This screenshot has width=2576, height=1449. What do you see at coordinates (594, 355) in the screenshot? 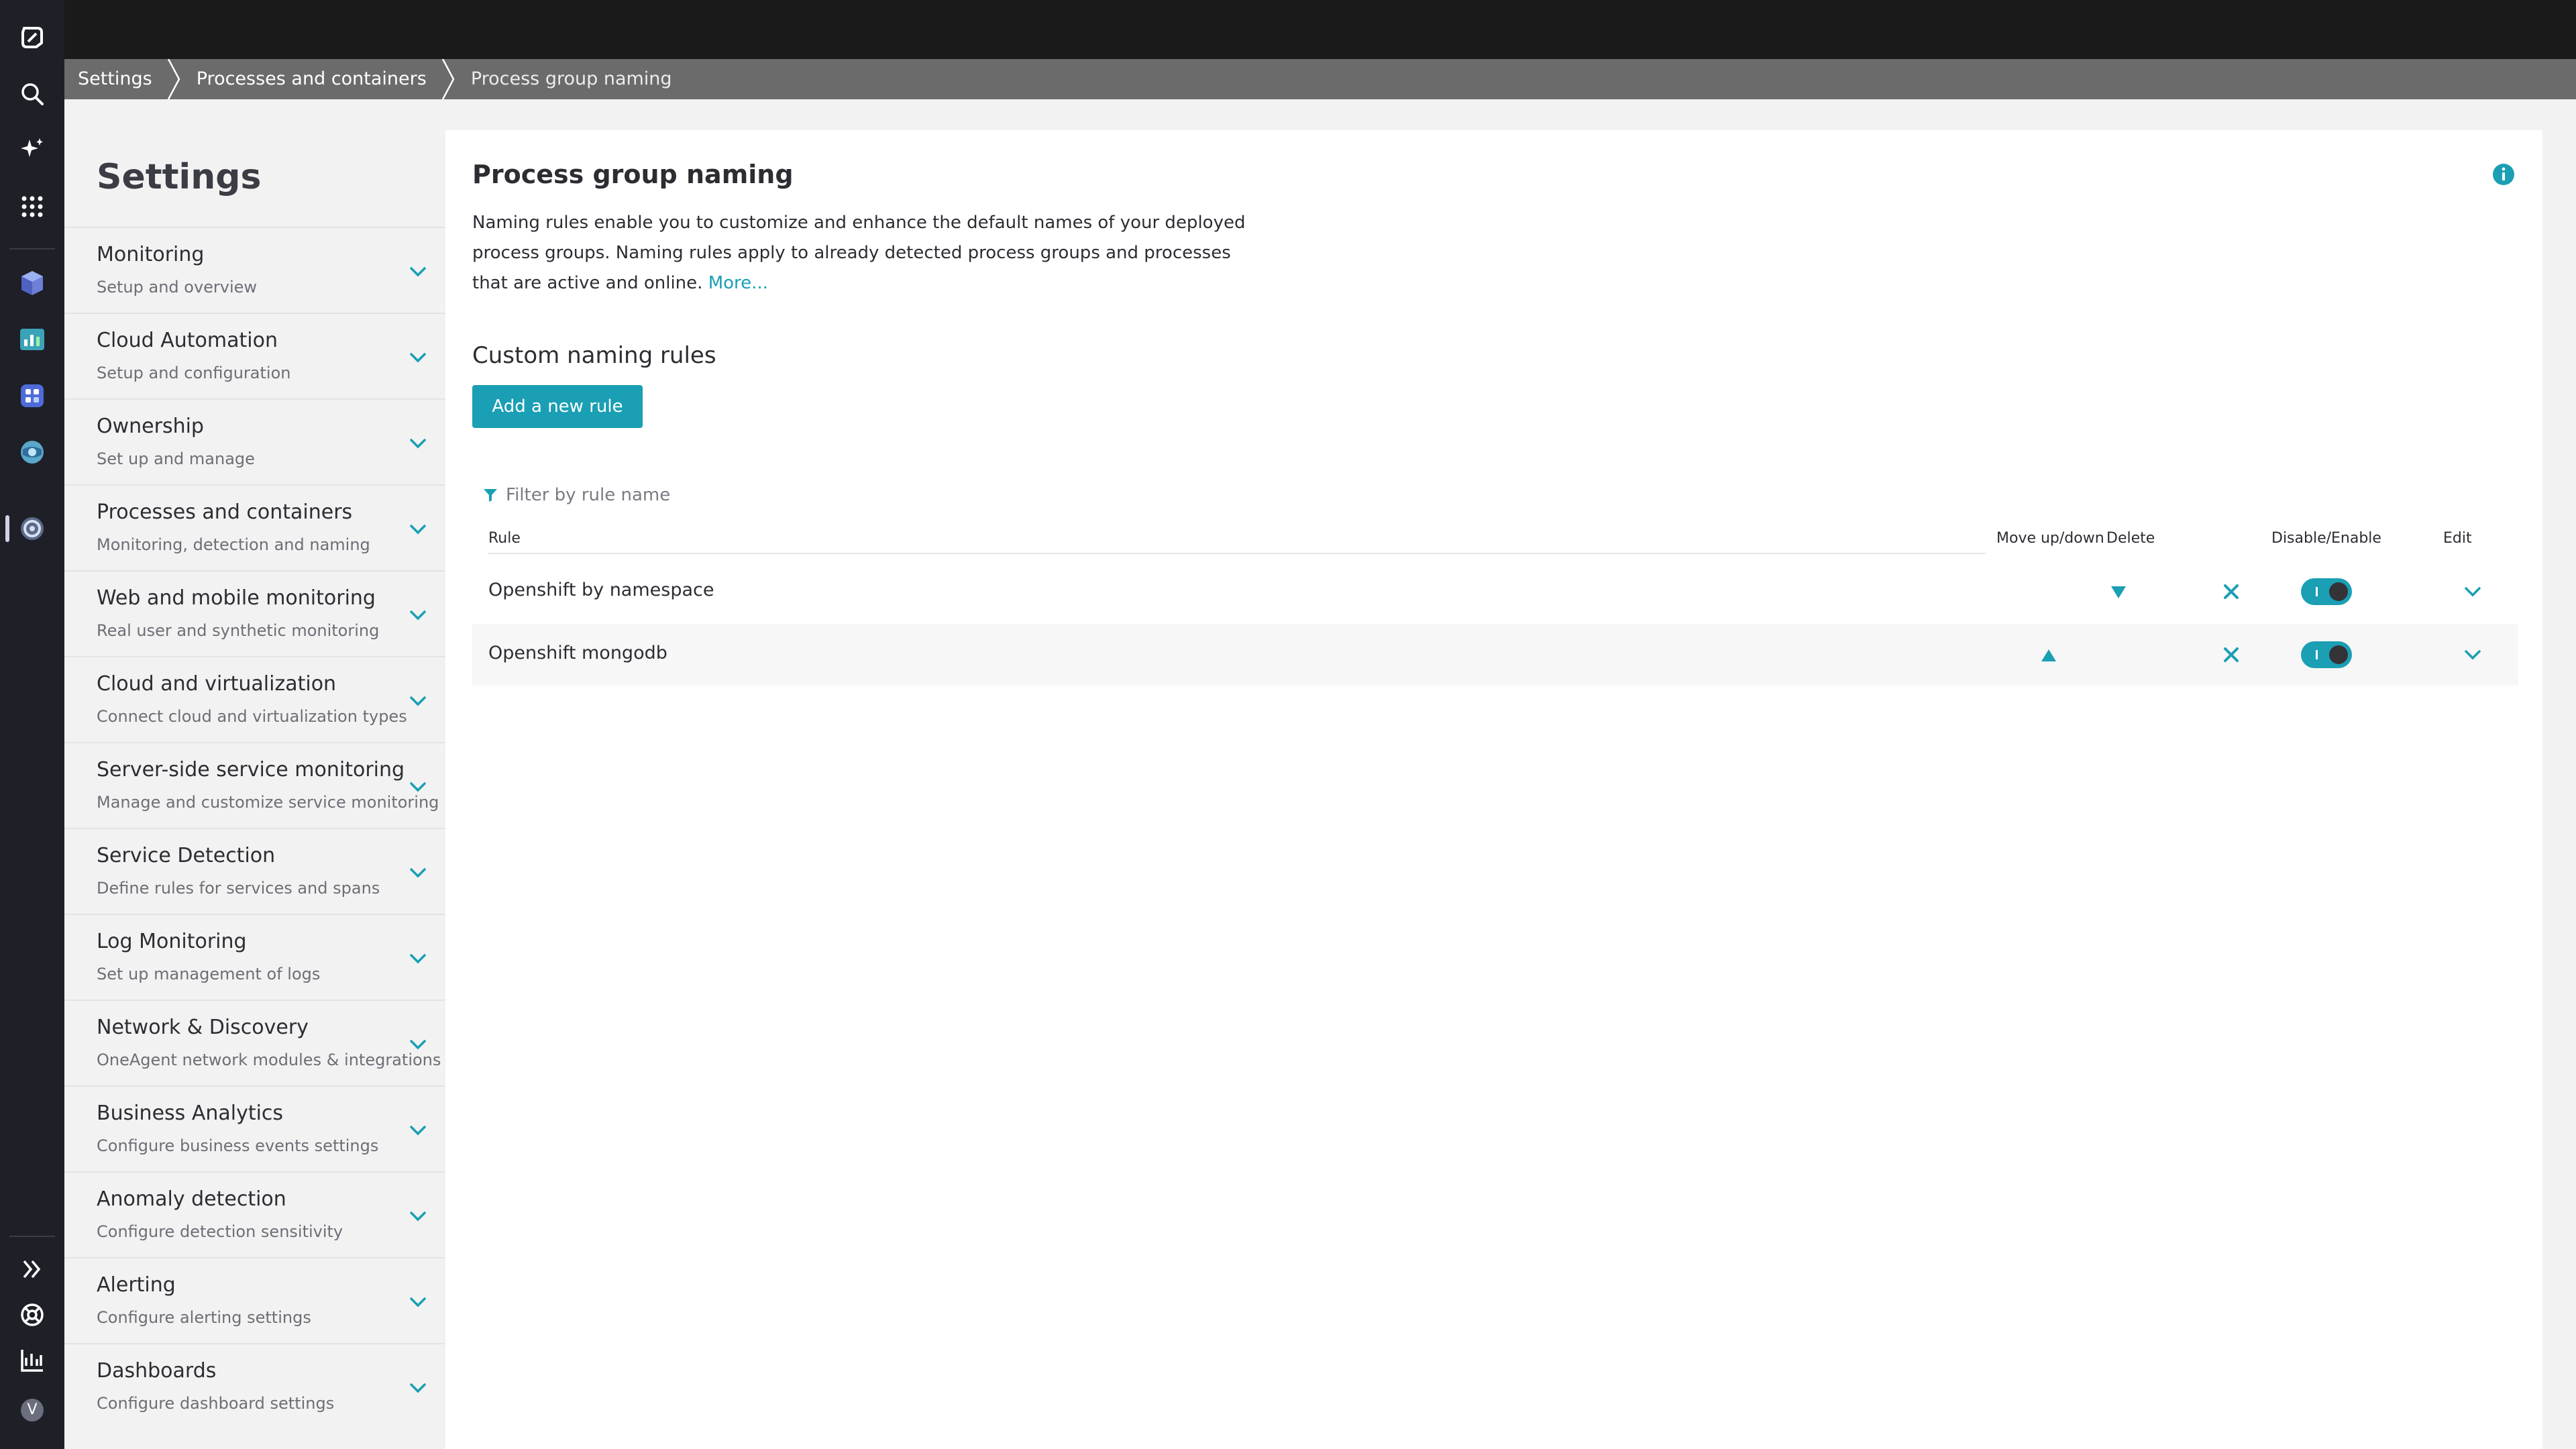
I see `section-title: Custom naming rules` at bounding box center [594, 355].